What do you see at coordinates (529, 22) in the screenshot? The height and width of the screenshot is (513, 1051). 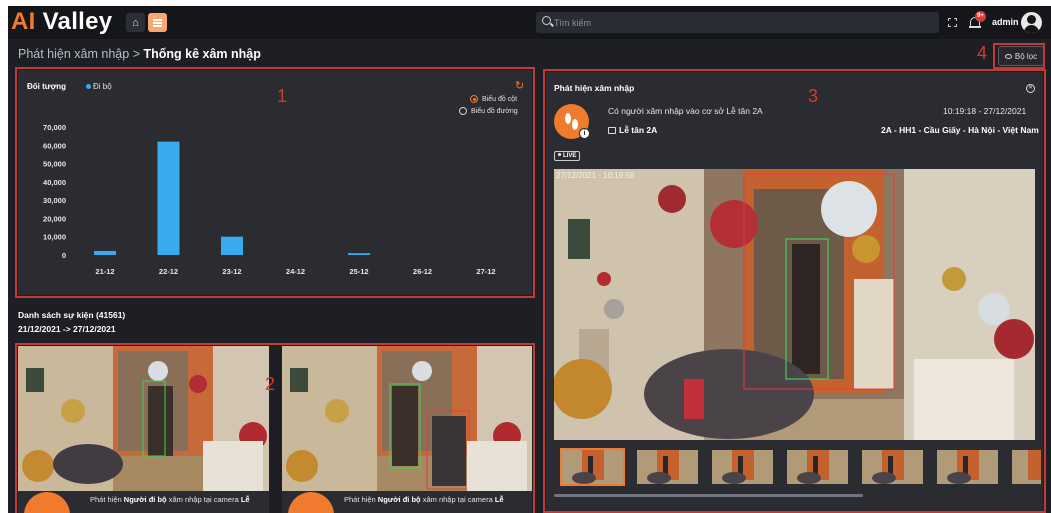 I see `top-bar: AI Valley ⌂ 9+ admin` at bounding box center [529, 22].